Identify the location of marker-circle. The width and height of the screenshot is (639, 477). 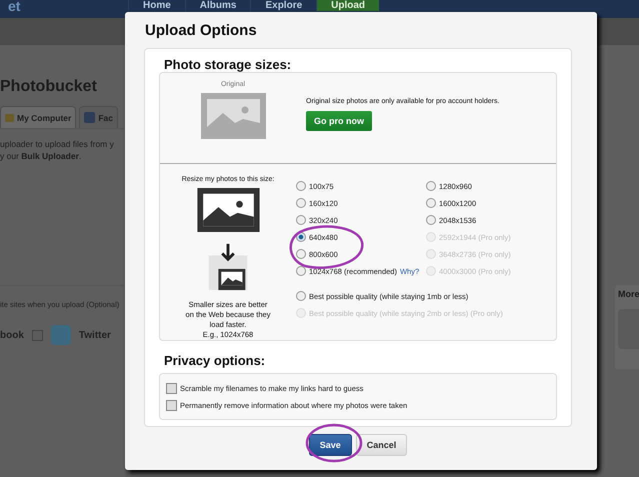
(334, 443).